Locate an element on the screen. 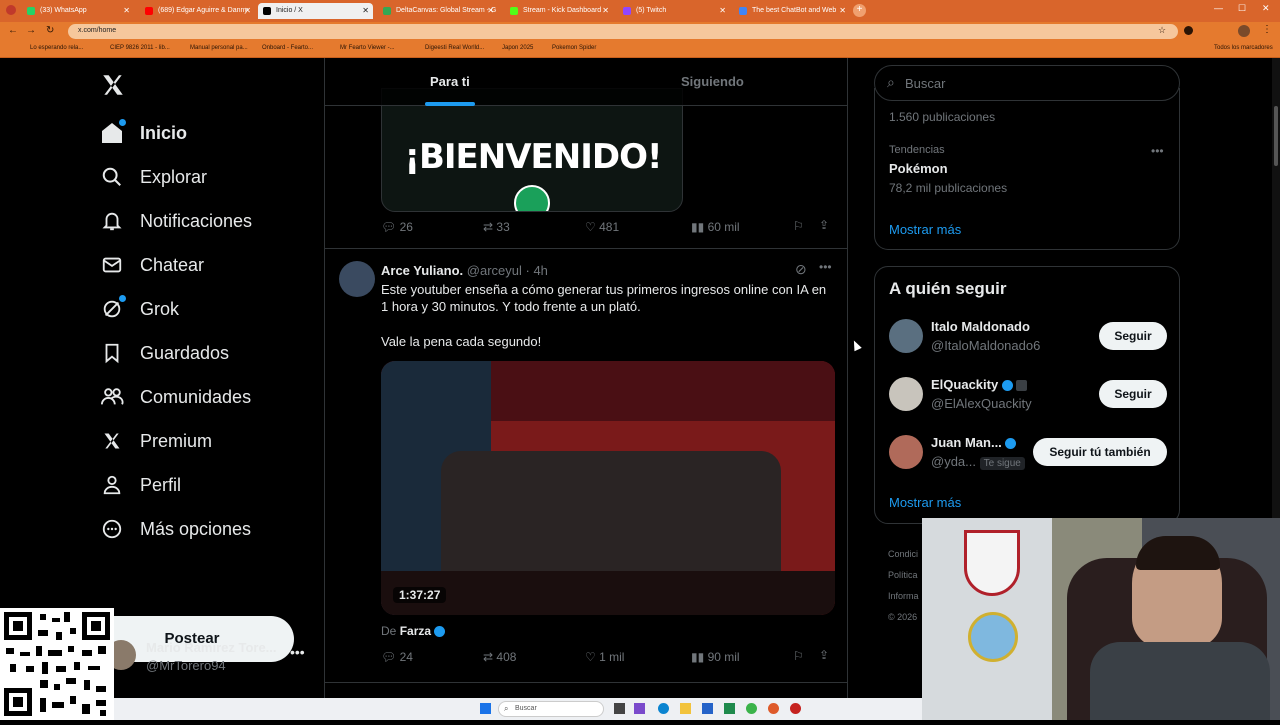 The image size is (1280, 725). browser-menu-dots-icon: ⋮ is located at coordinates (1267, 29).